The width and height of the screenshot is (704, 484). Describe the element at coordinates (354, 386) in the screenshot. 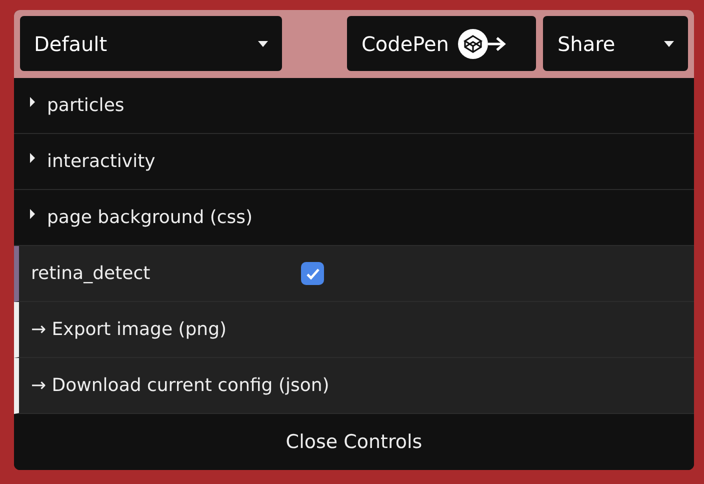

I see `action-row: → Download current config (json)` at that location.